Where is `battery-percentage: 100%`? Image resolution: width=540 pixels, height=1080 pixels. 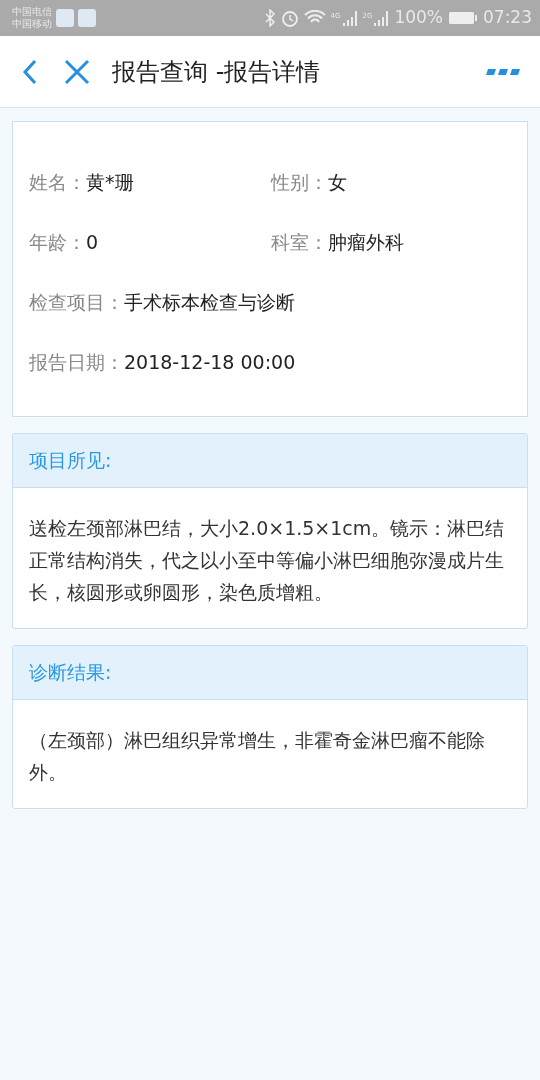 battery-percentage: 100% is located at coordinates (418, 18).